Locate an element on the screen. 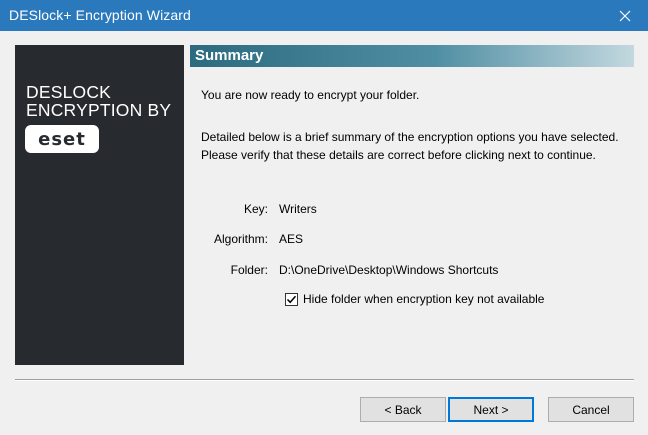 This screenshot has width=648, height=435. eset-logo-text: eset is located at coordinates (62, 139).